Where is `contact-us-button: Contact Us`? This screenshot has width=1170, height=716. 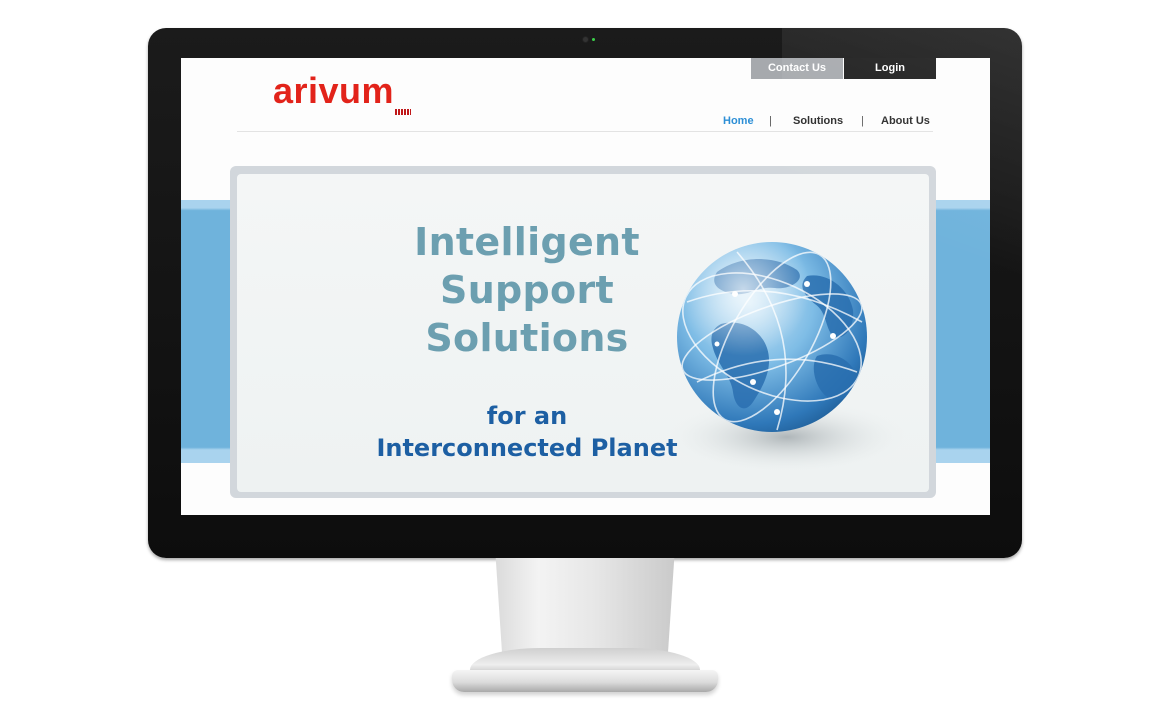
contact-us-button: Contact Us is located at coordinates (797, 68).